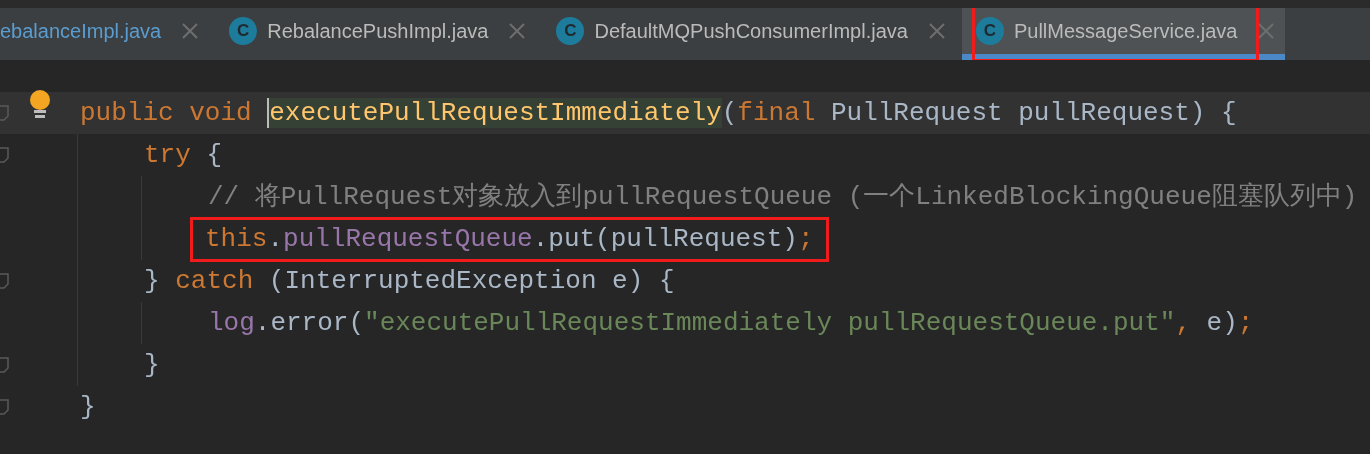 This screenshot has height=454, width=1370. Describe the element at coordinates (409, 281) in the screenshot. I see `code-line: } catch (InterruptedException e) {` at that location.